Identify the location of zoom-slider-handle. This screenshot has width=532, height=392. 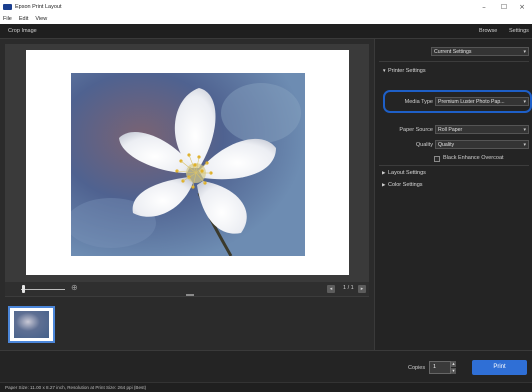
(24, 289).